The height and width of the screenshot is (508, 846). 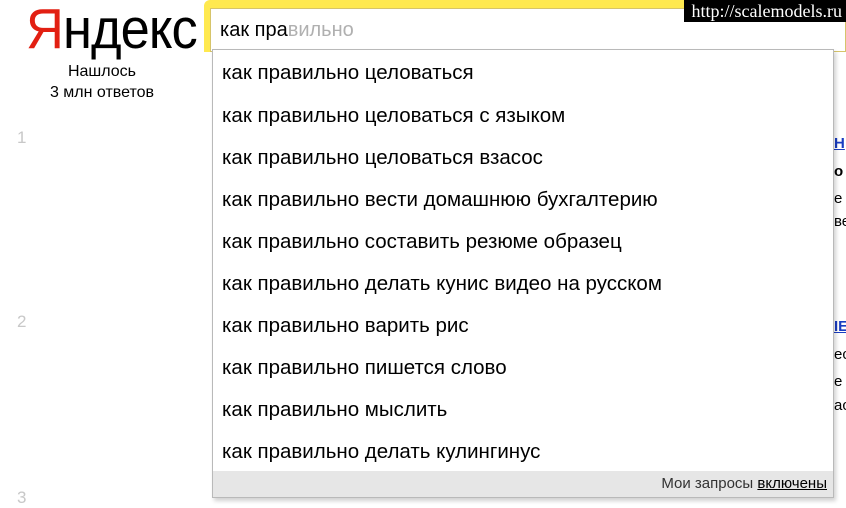 I want to click on result-snippet-fragment: ве, so click(x=840, y=221).